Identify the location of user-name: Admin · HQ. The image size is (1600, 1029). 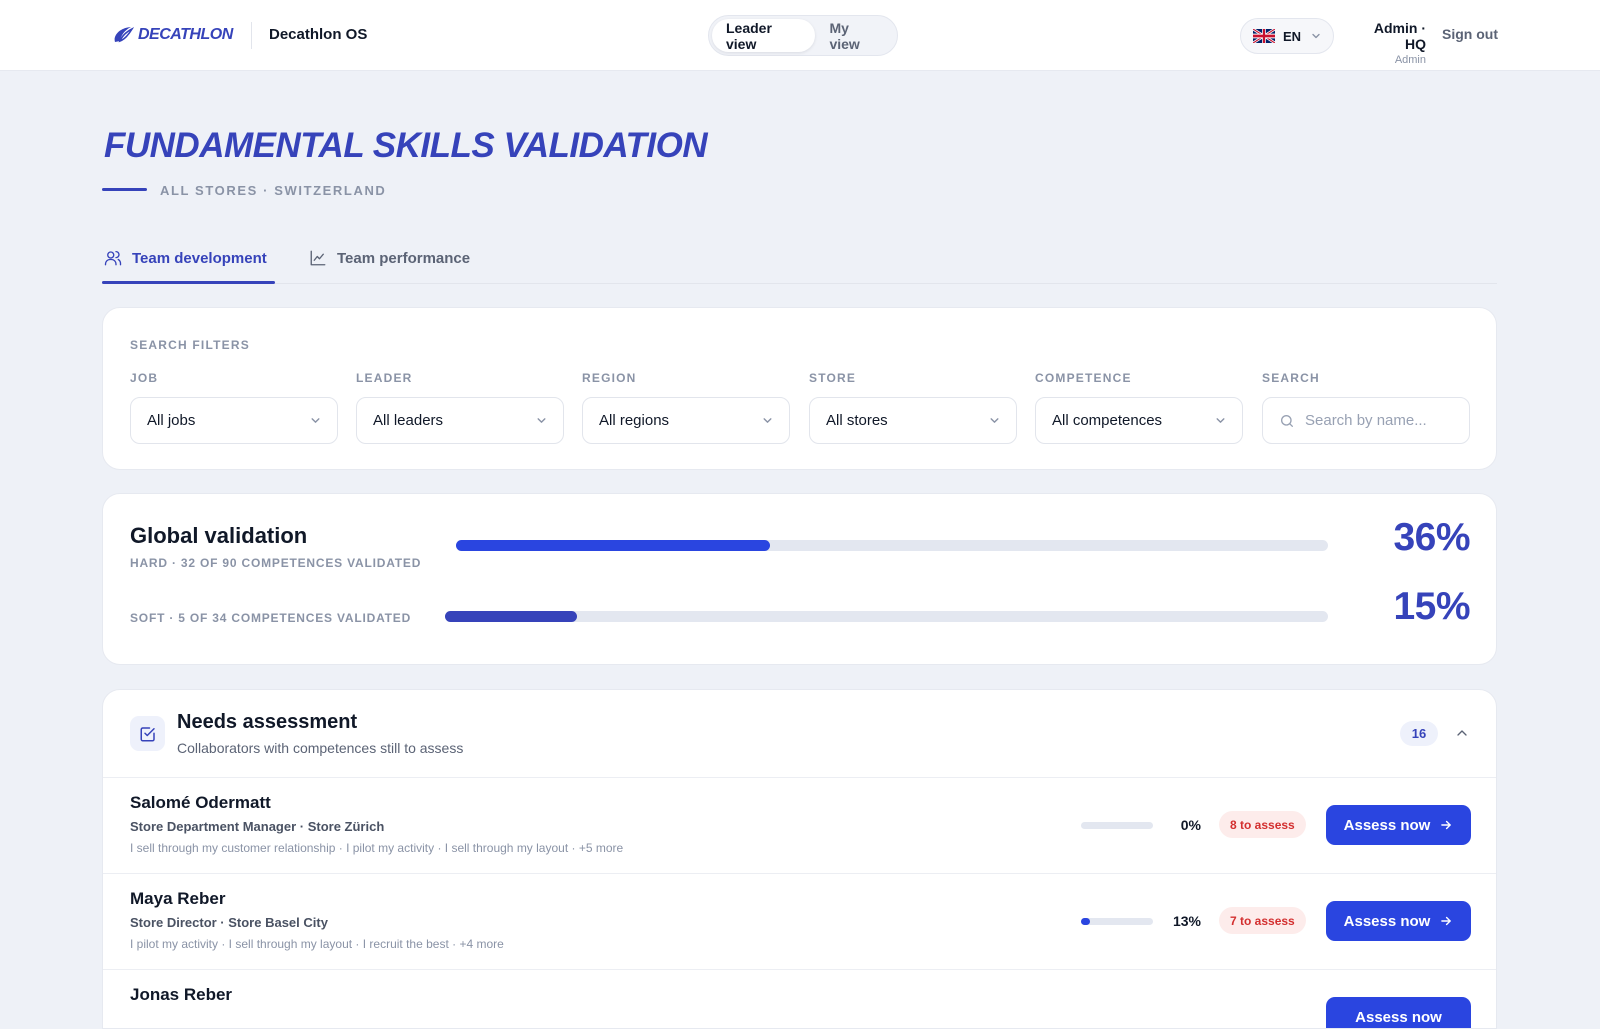
(1399, 36).